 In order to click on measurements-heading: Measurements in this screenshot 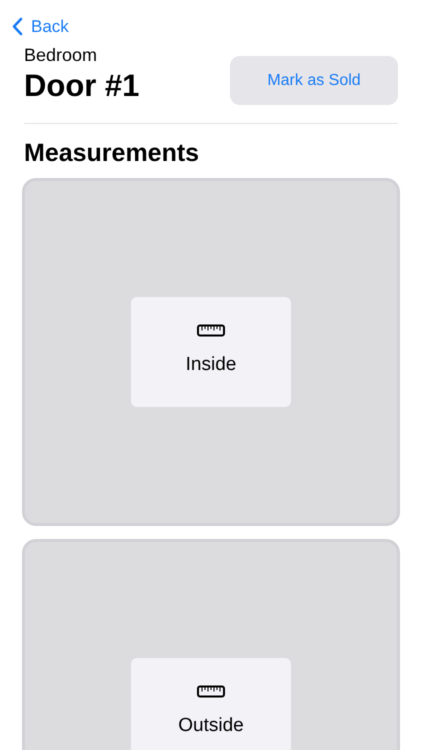, I will do `click(112, 153)`.